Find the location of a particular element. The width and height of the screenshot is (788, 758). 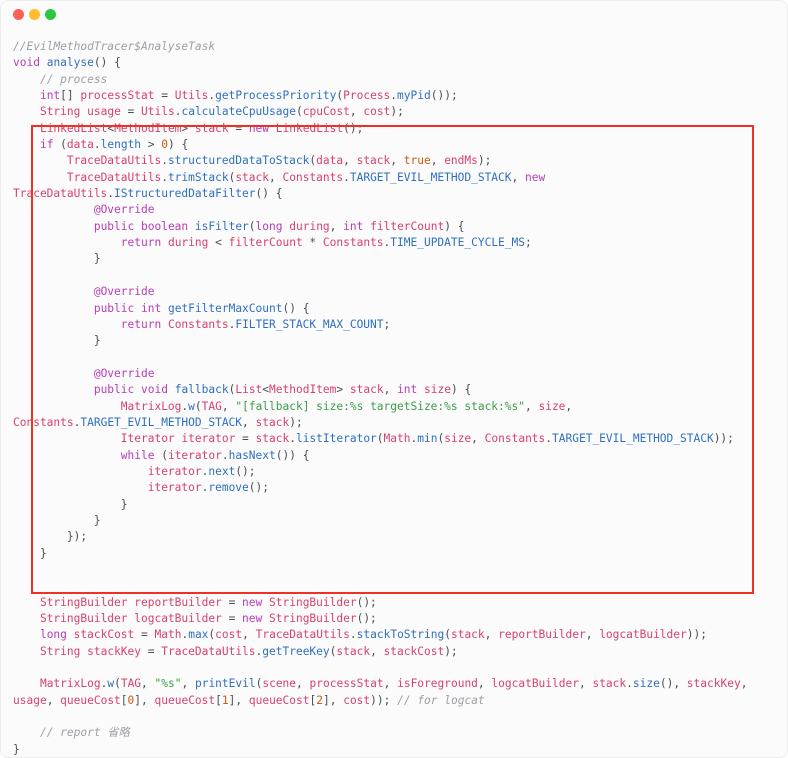

code-token: scene is located at coordinates (279, 684).